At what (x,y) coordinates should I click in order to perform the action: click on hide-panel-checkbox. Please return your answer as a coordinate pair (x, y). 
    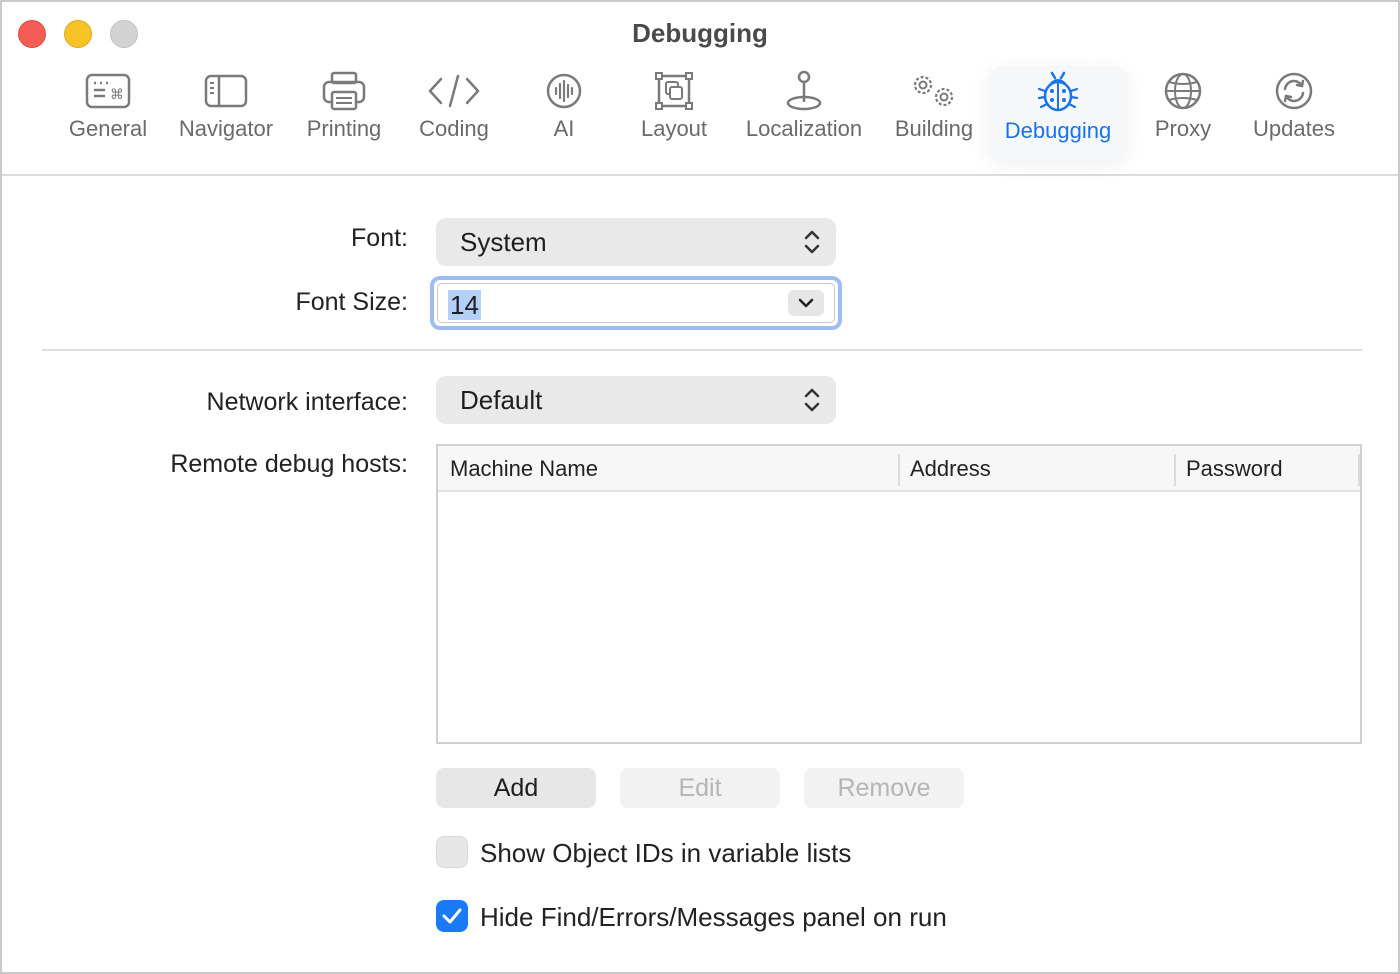
    Looking at the image, I should click on (452, 916).